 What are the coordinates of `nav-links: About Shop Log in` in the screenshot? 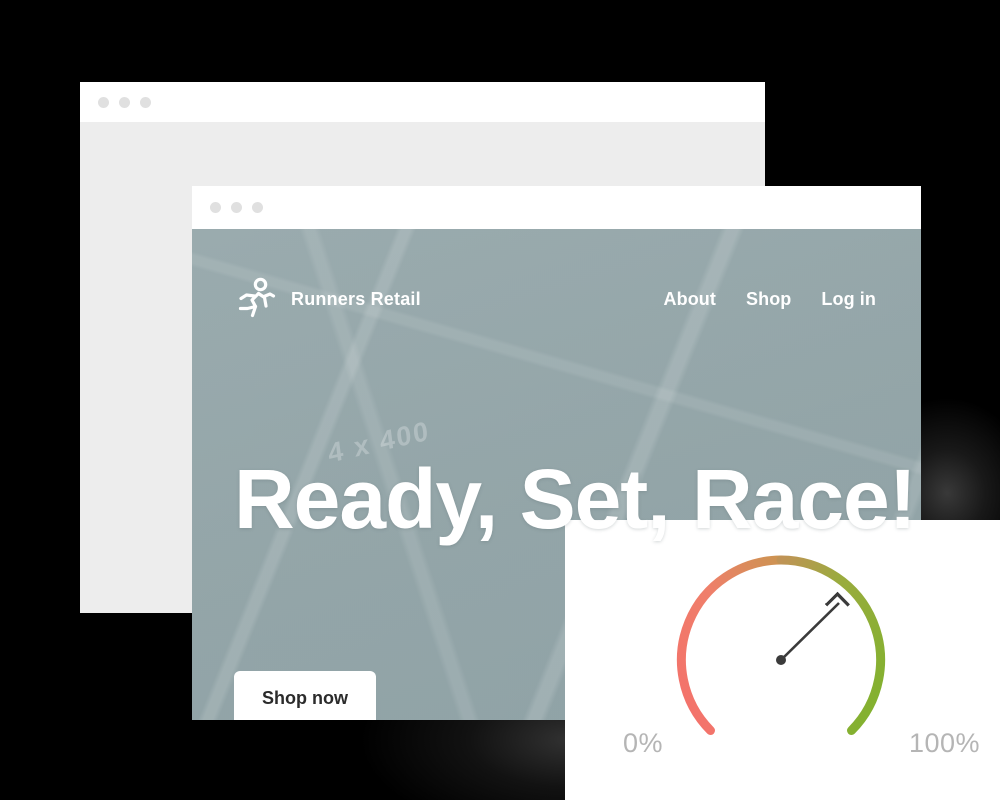 It's located at (770, 299).